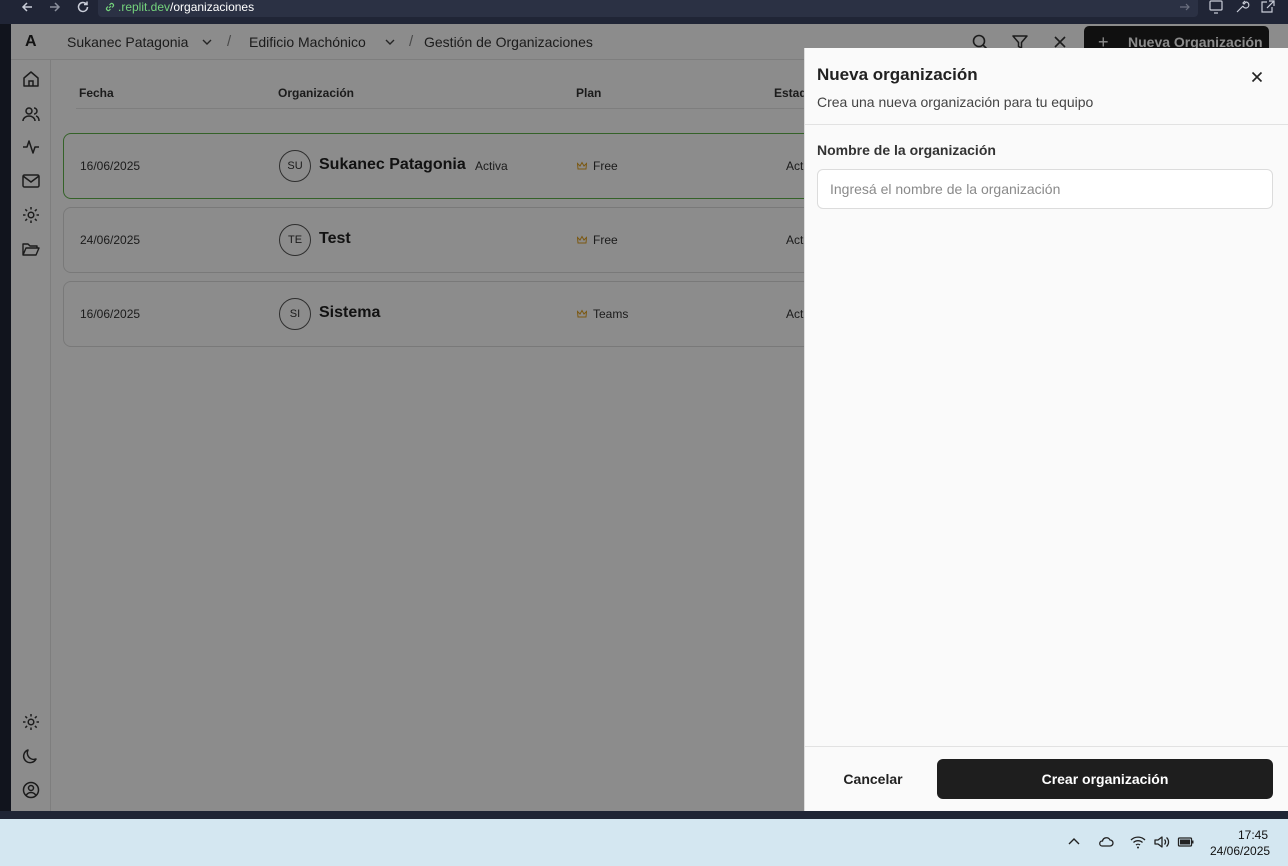  I want to click on open-external-icon, so click(1268, 7).